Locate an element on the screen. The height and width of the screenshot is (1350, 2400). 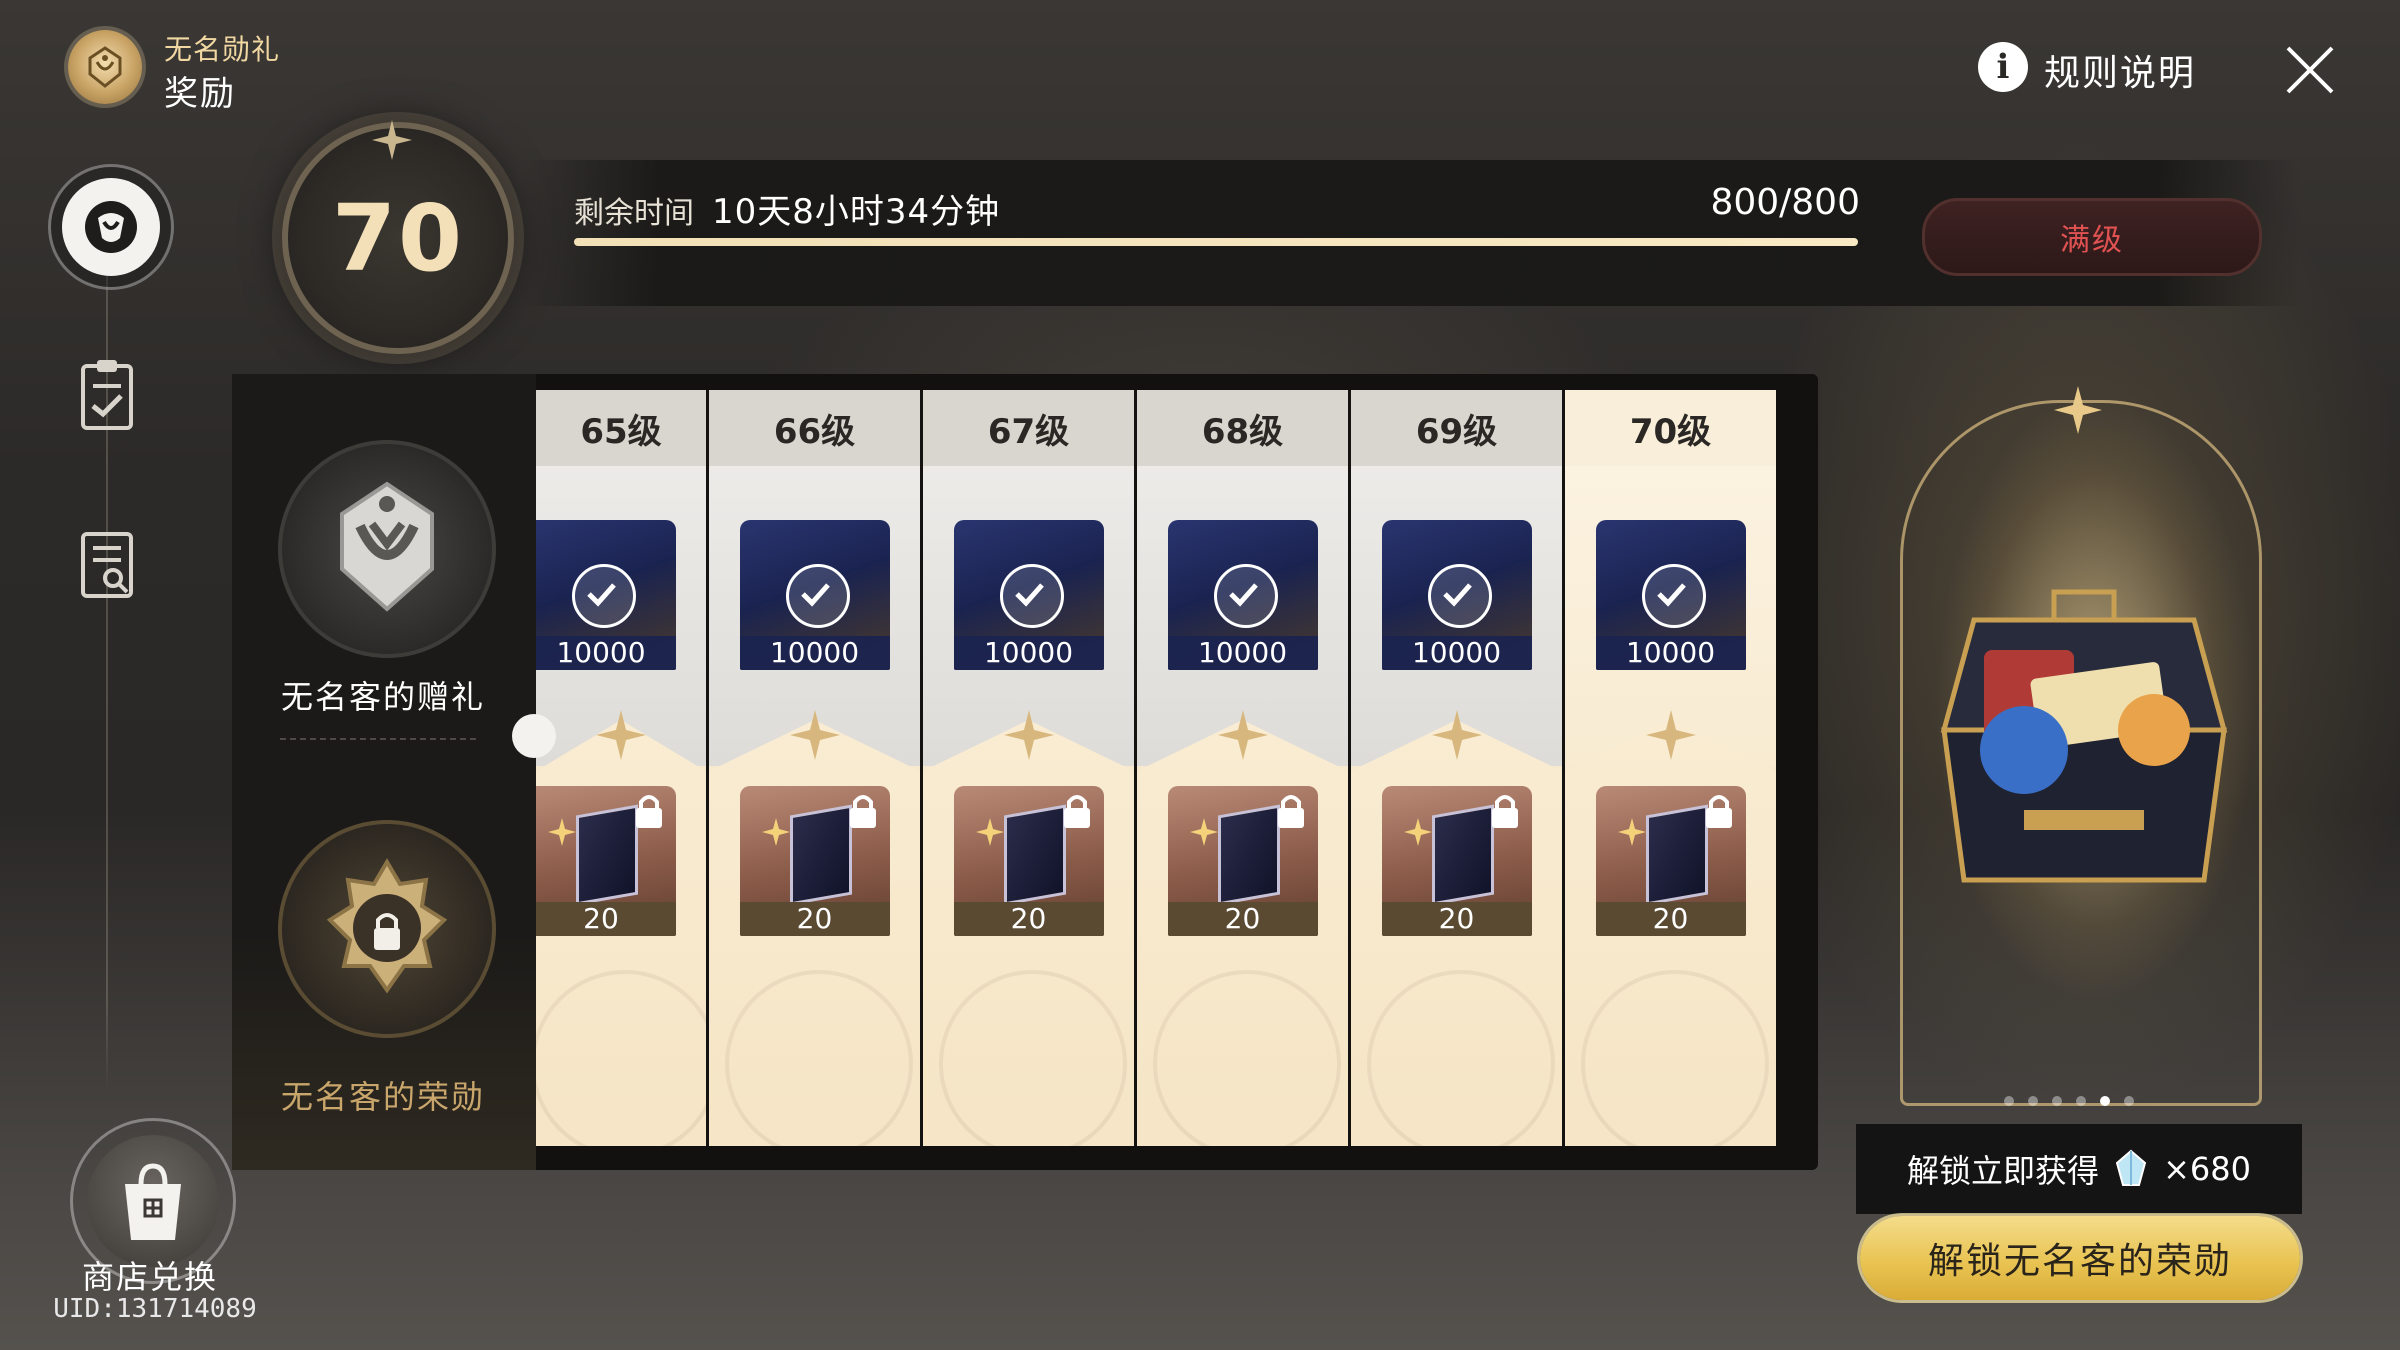
document-search-icon is located at coordinates (107, 565).